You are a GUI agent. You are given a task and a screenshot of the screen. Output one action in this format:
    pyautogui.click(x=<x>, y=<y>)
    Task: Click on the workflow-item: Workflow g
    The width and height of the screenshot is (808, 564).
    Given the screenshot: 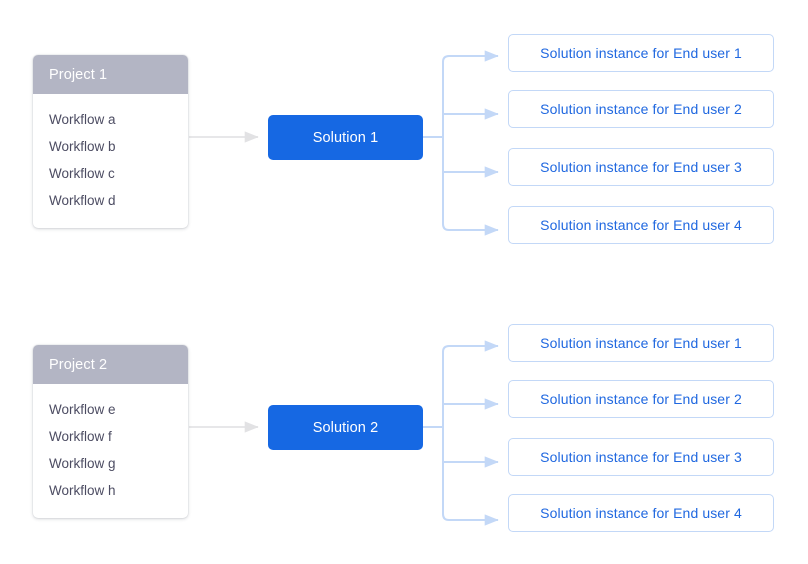 What is the action you would take?
    pyautogui.click(x=110, y=463)
    